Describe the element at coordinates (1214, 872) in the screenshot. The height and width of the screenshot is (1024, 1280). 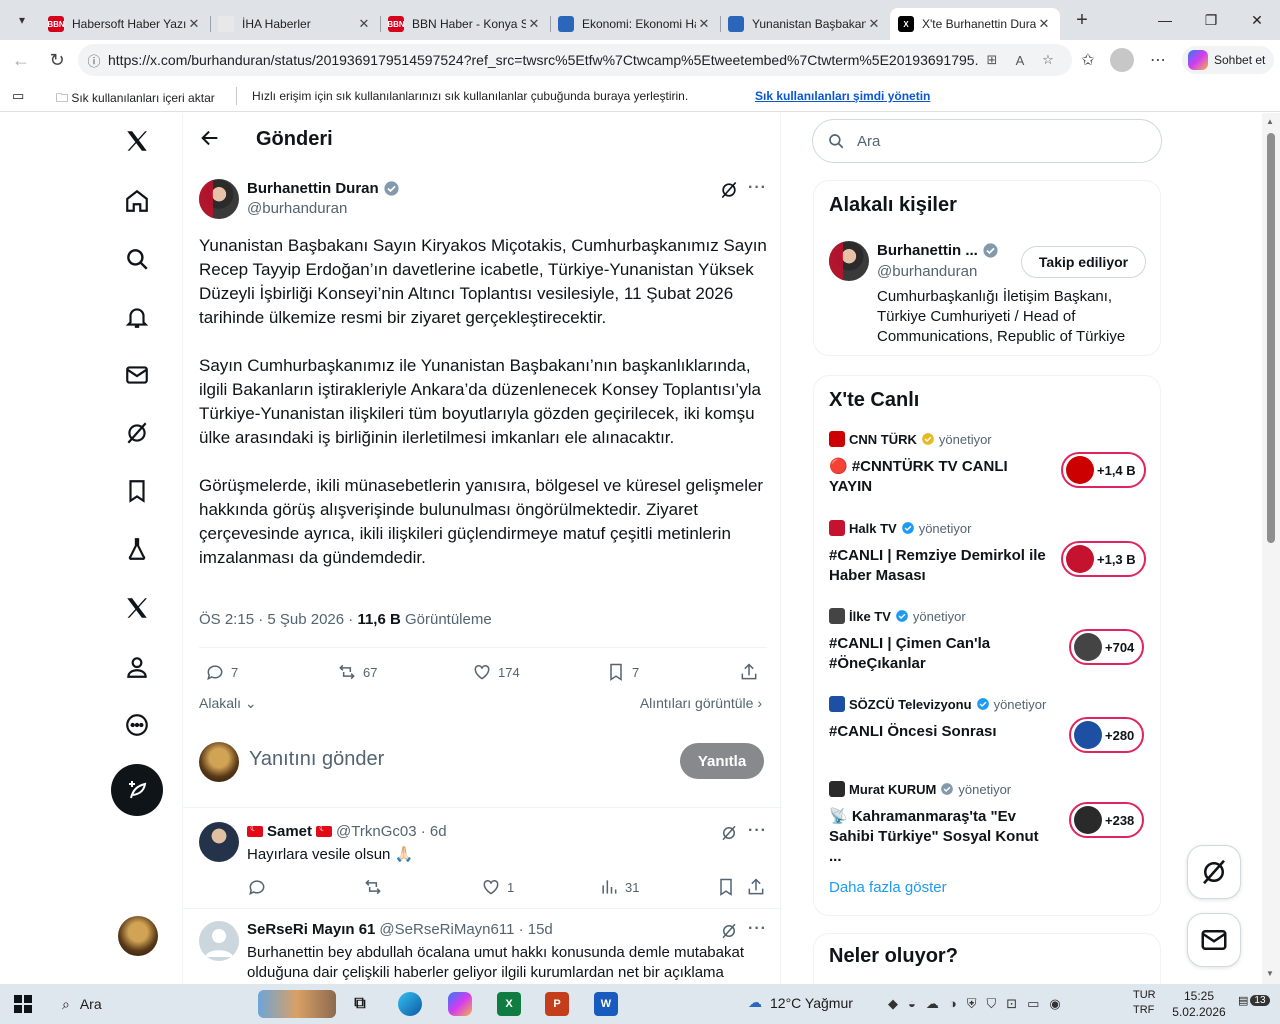
I see `grok-float-button` at that location.